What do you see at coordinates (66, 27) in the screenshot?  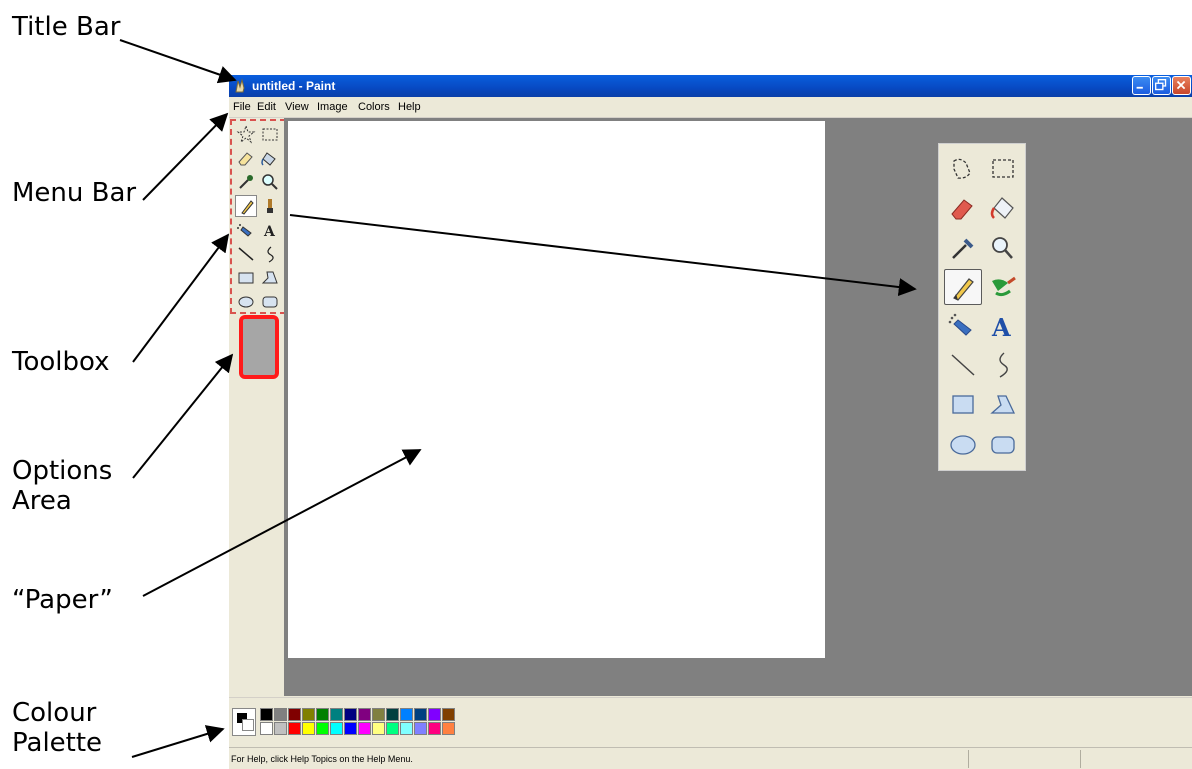 I see `title-bar-label: Title Bar` at bounding box center [66, 27].